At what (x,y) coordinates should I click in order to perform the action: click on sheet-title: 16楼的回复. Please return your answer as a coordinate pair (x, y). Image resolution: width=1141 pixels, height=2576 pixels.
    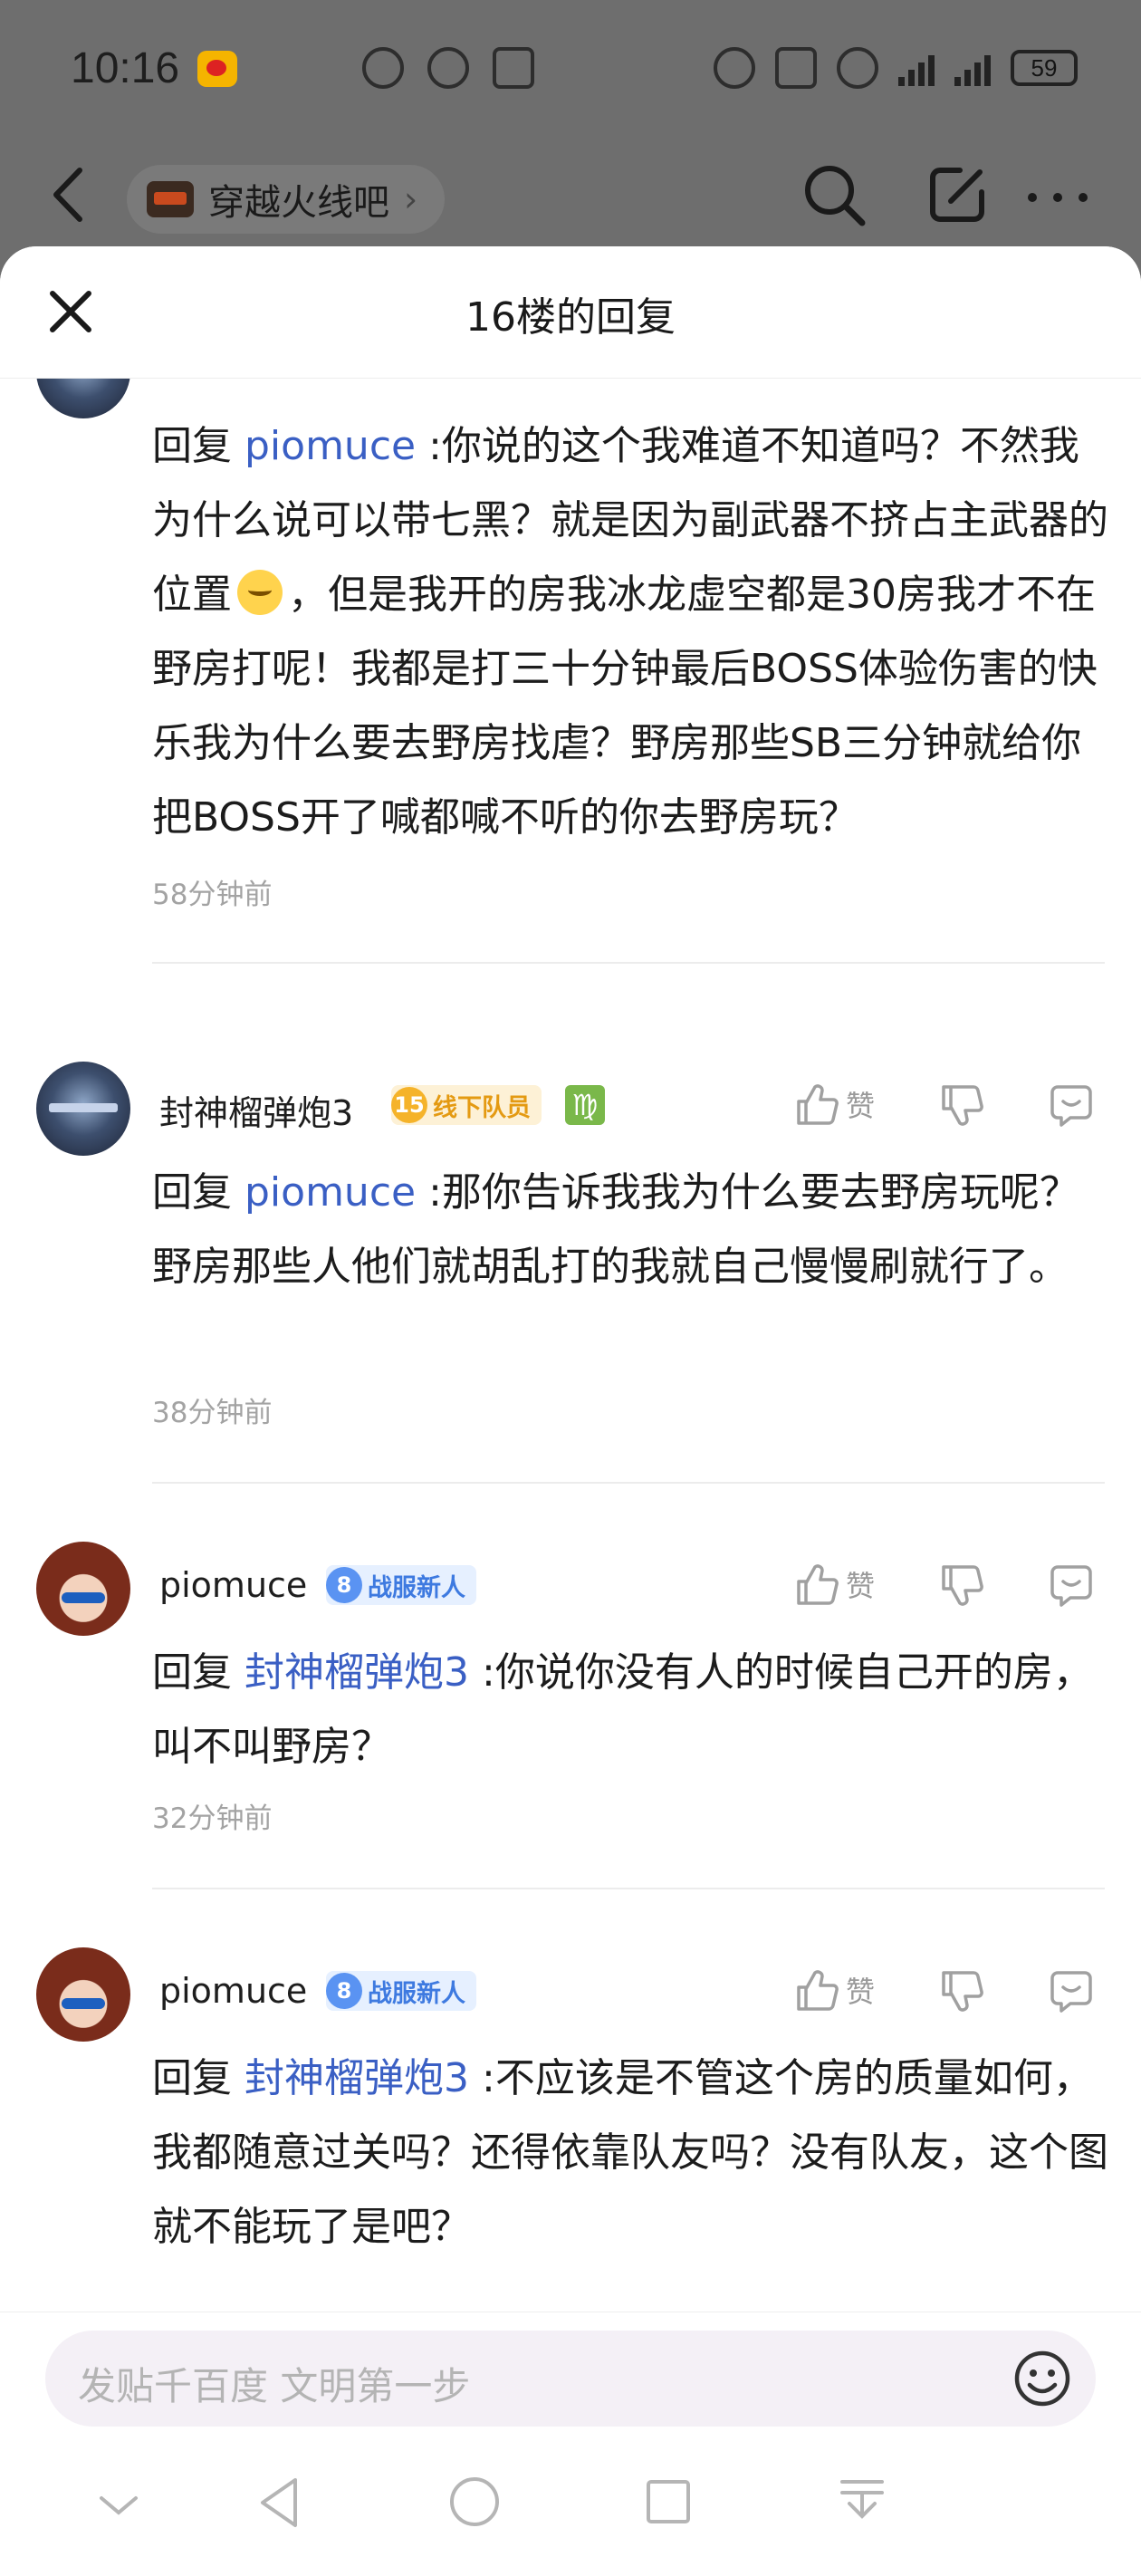
    Looking at the image, I should click on (570, 317).